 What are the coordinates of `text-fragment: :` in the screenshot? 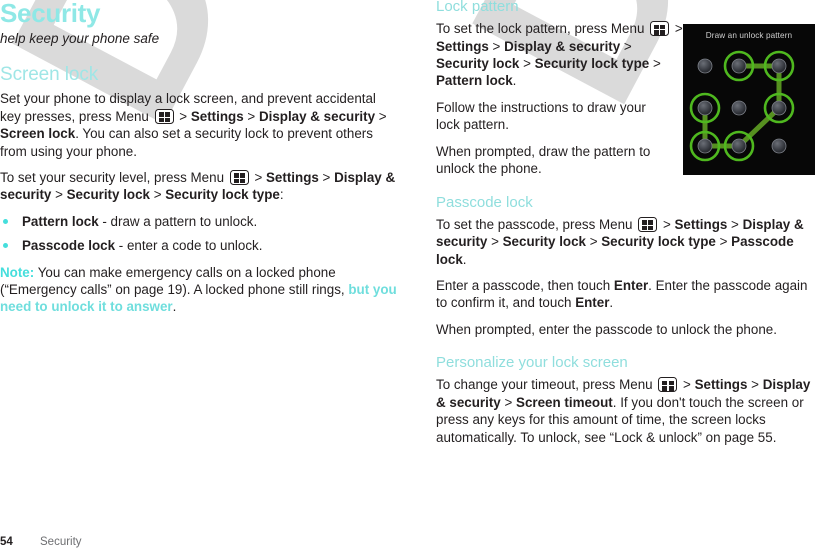 It's located at (281, 195).